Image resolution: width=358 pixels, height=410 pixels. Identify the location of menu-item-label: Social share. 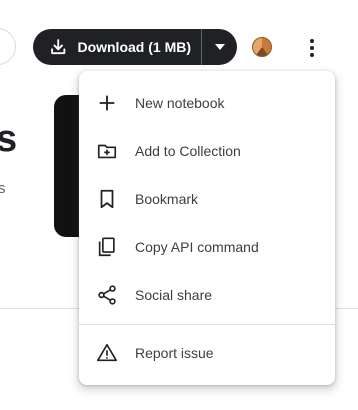
(174, 295).